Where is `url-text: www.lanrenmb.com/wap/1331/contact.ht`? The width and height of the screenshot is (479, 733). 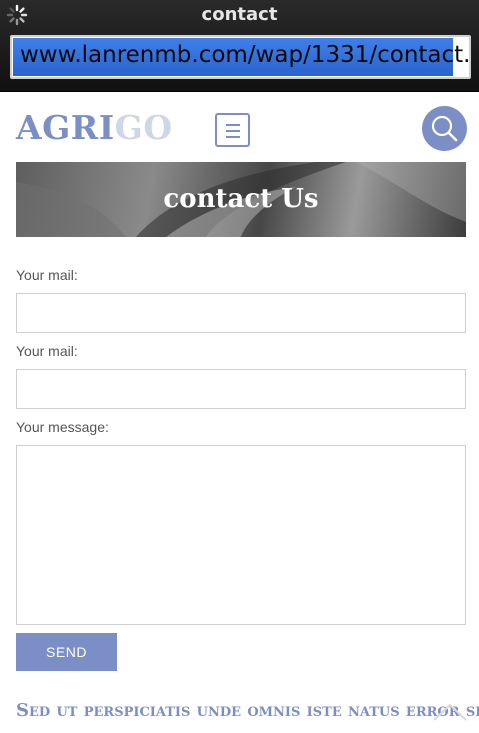 url-text: www.lanrenmb.com/wap/1331/contact.ht is located at coordinates (244, 55).